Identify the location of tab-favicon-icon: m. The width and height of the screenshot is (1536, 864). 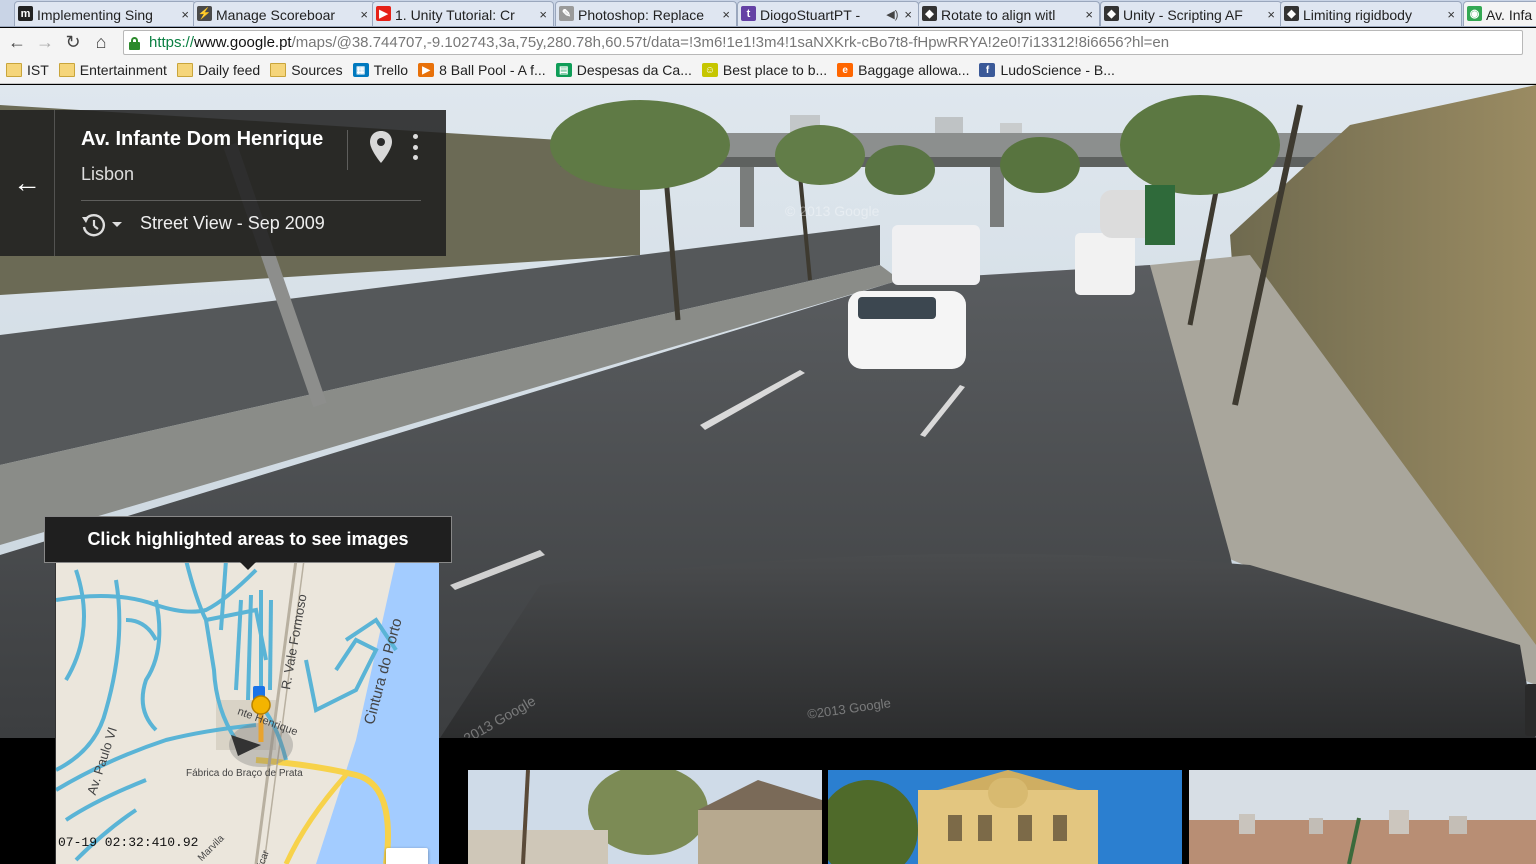
(25, 13).